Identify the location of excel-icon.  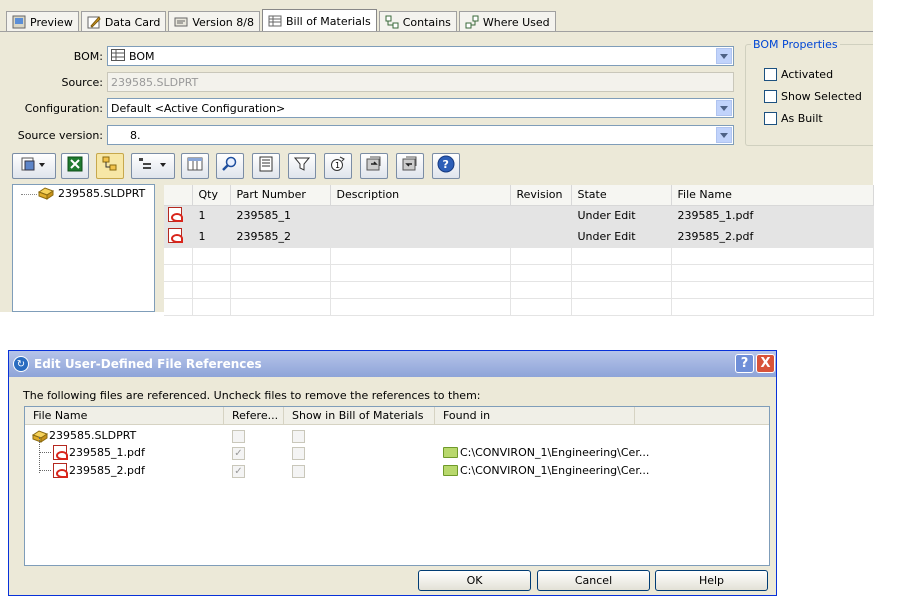
(75, 166).